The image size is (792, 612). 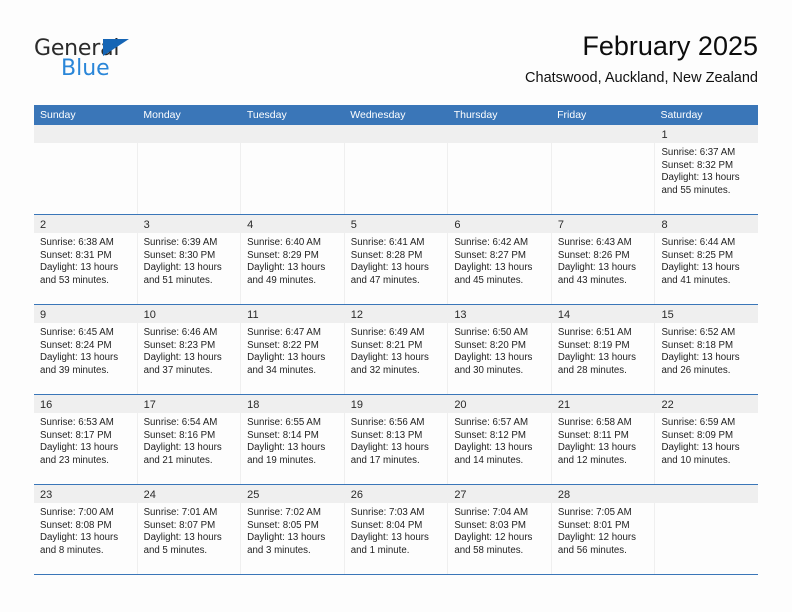 I want to click on day-number-band: 18, so click(x=292, y=404).